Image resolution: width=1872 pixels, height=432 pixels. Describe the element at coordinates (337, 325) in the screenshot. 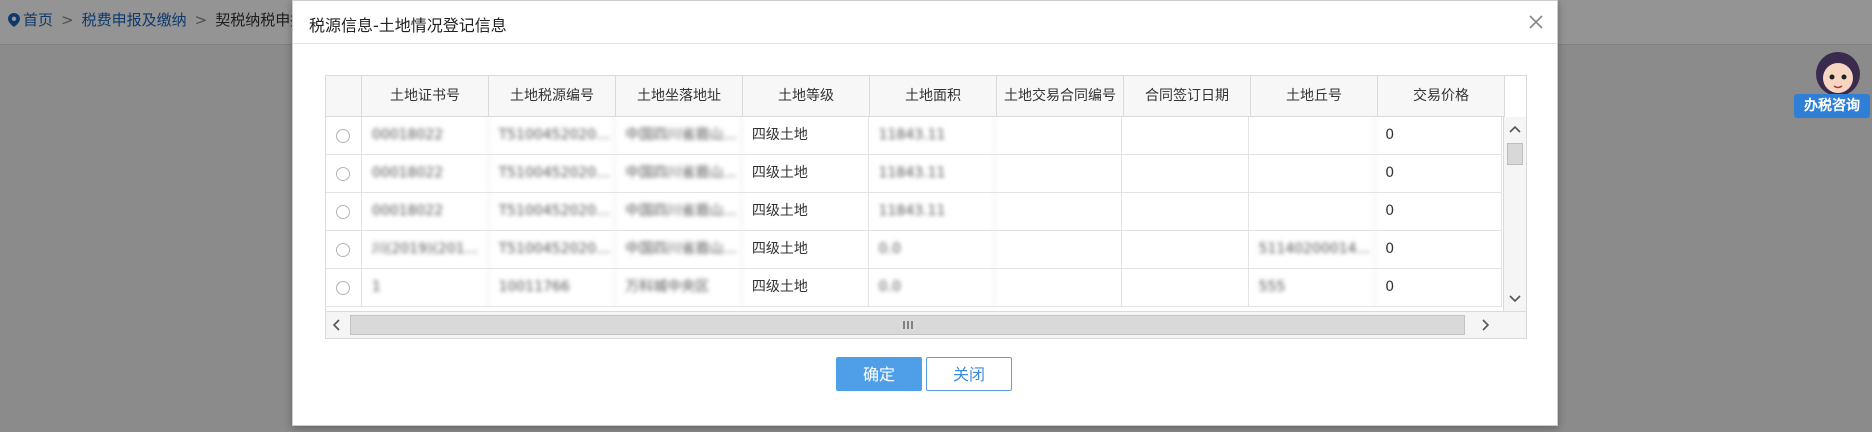

I see `scroll-left-icon` at that location.